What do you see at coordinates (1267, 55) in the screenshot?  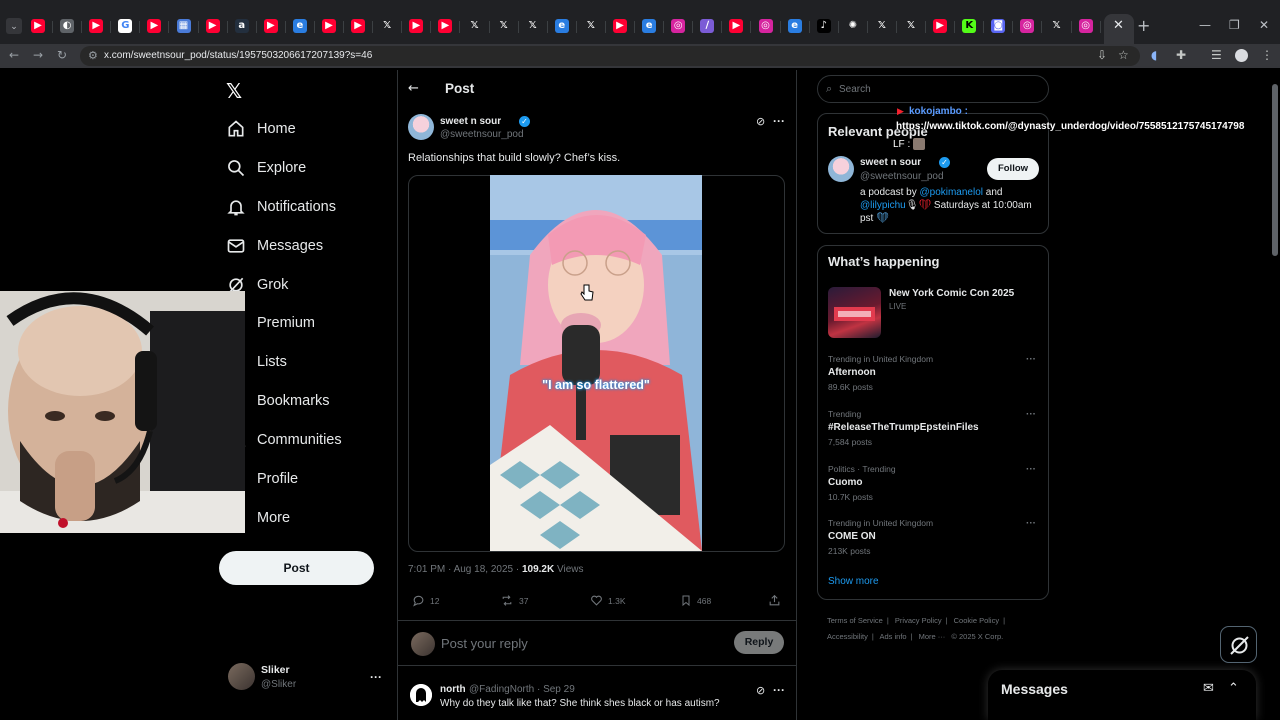 I see `browser-menu-icon: ⋮` at bounding box center [1267, 55].